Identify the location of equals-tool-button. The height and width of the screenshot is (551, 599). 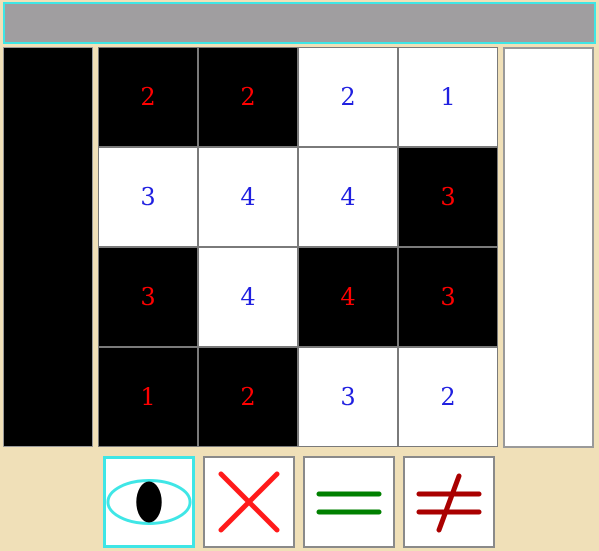
(349, 502).